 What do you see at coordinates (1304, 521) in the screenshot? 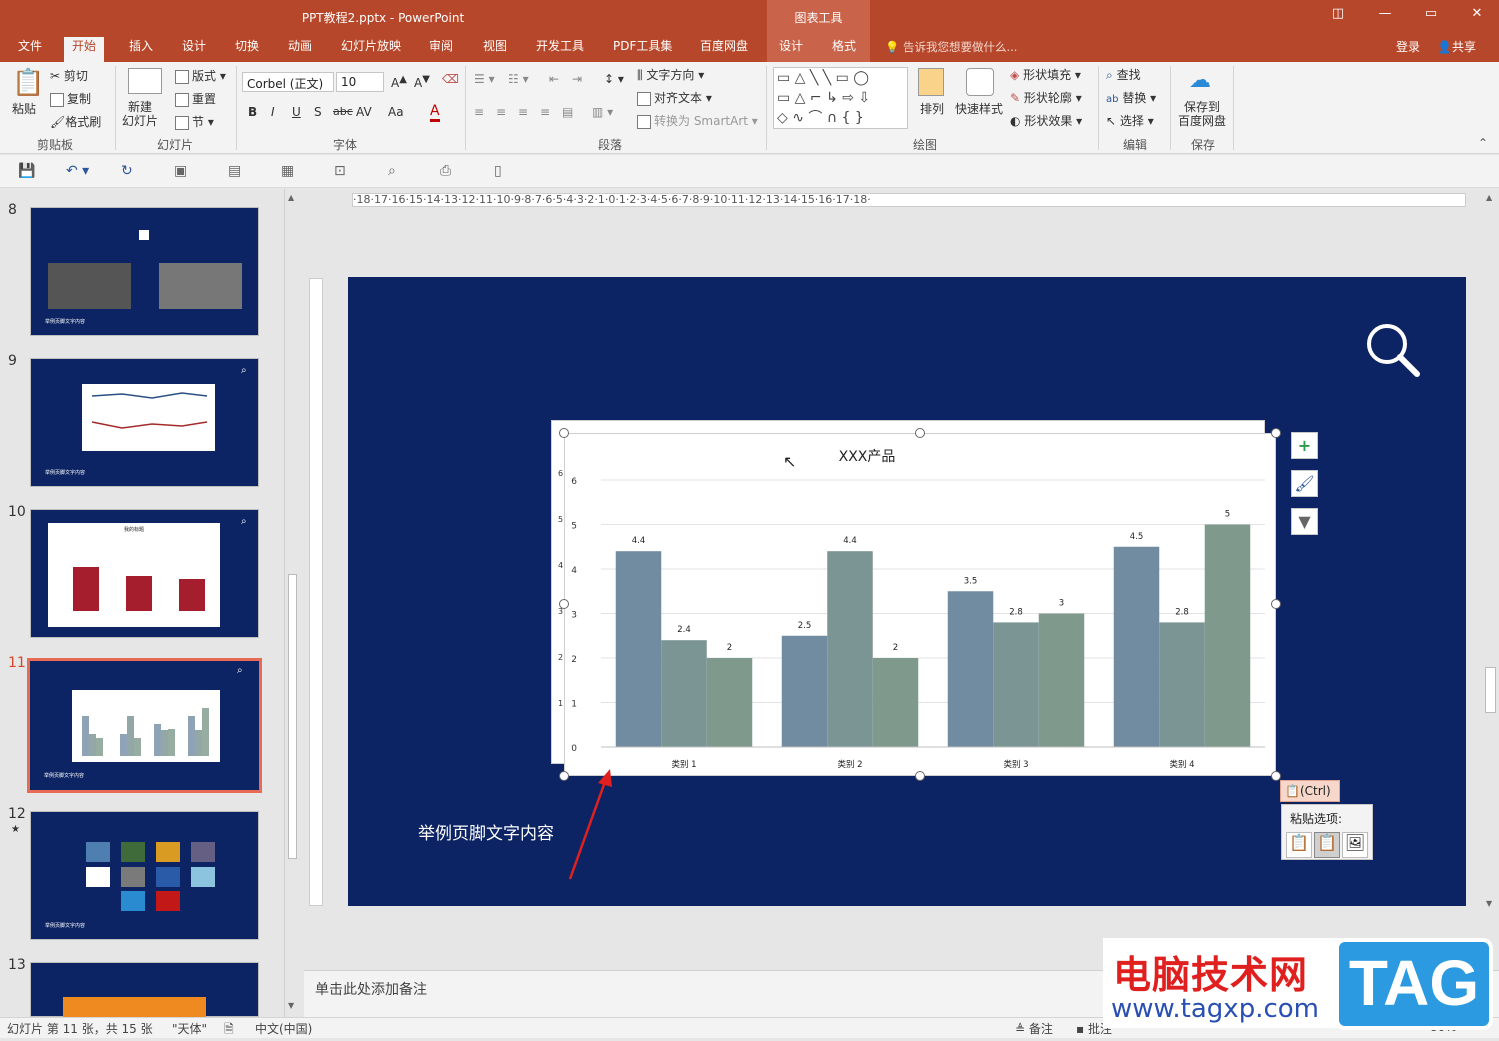
I see `chart-filter-icon: ▼` at bounding box center [1304, 521].